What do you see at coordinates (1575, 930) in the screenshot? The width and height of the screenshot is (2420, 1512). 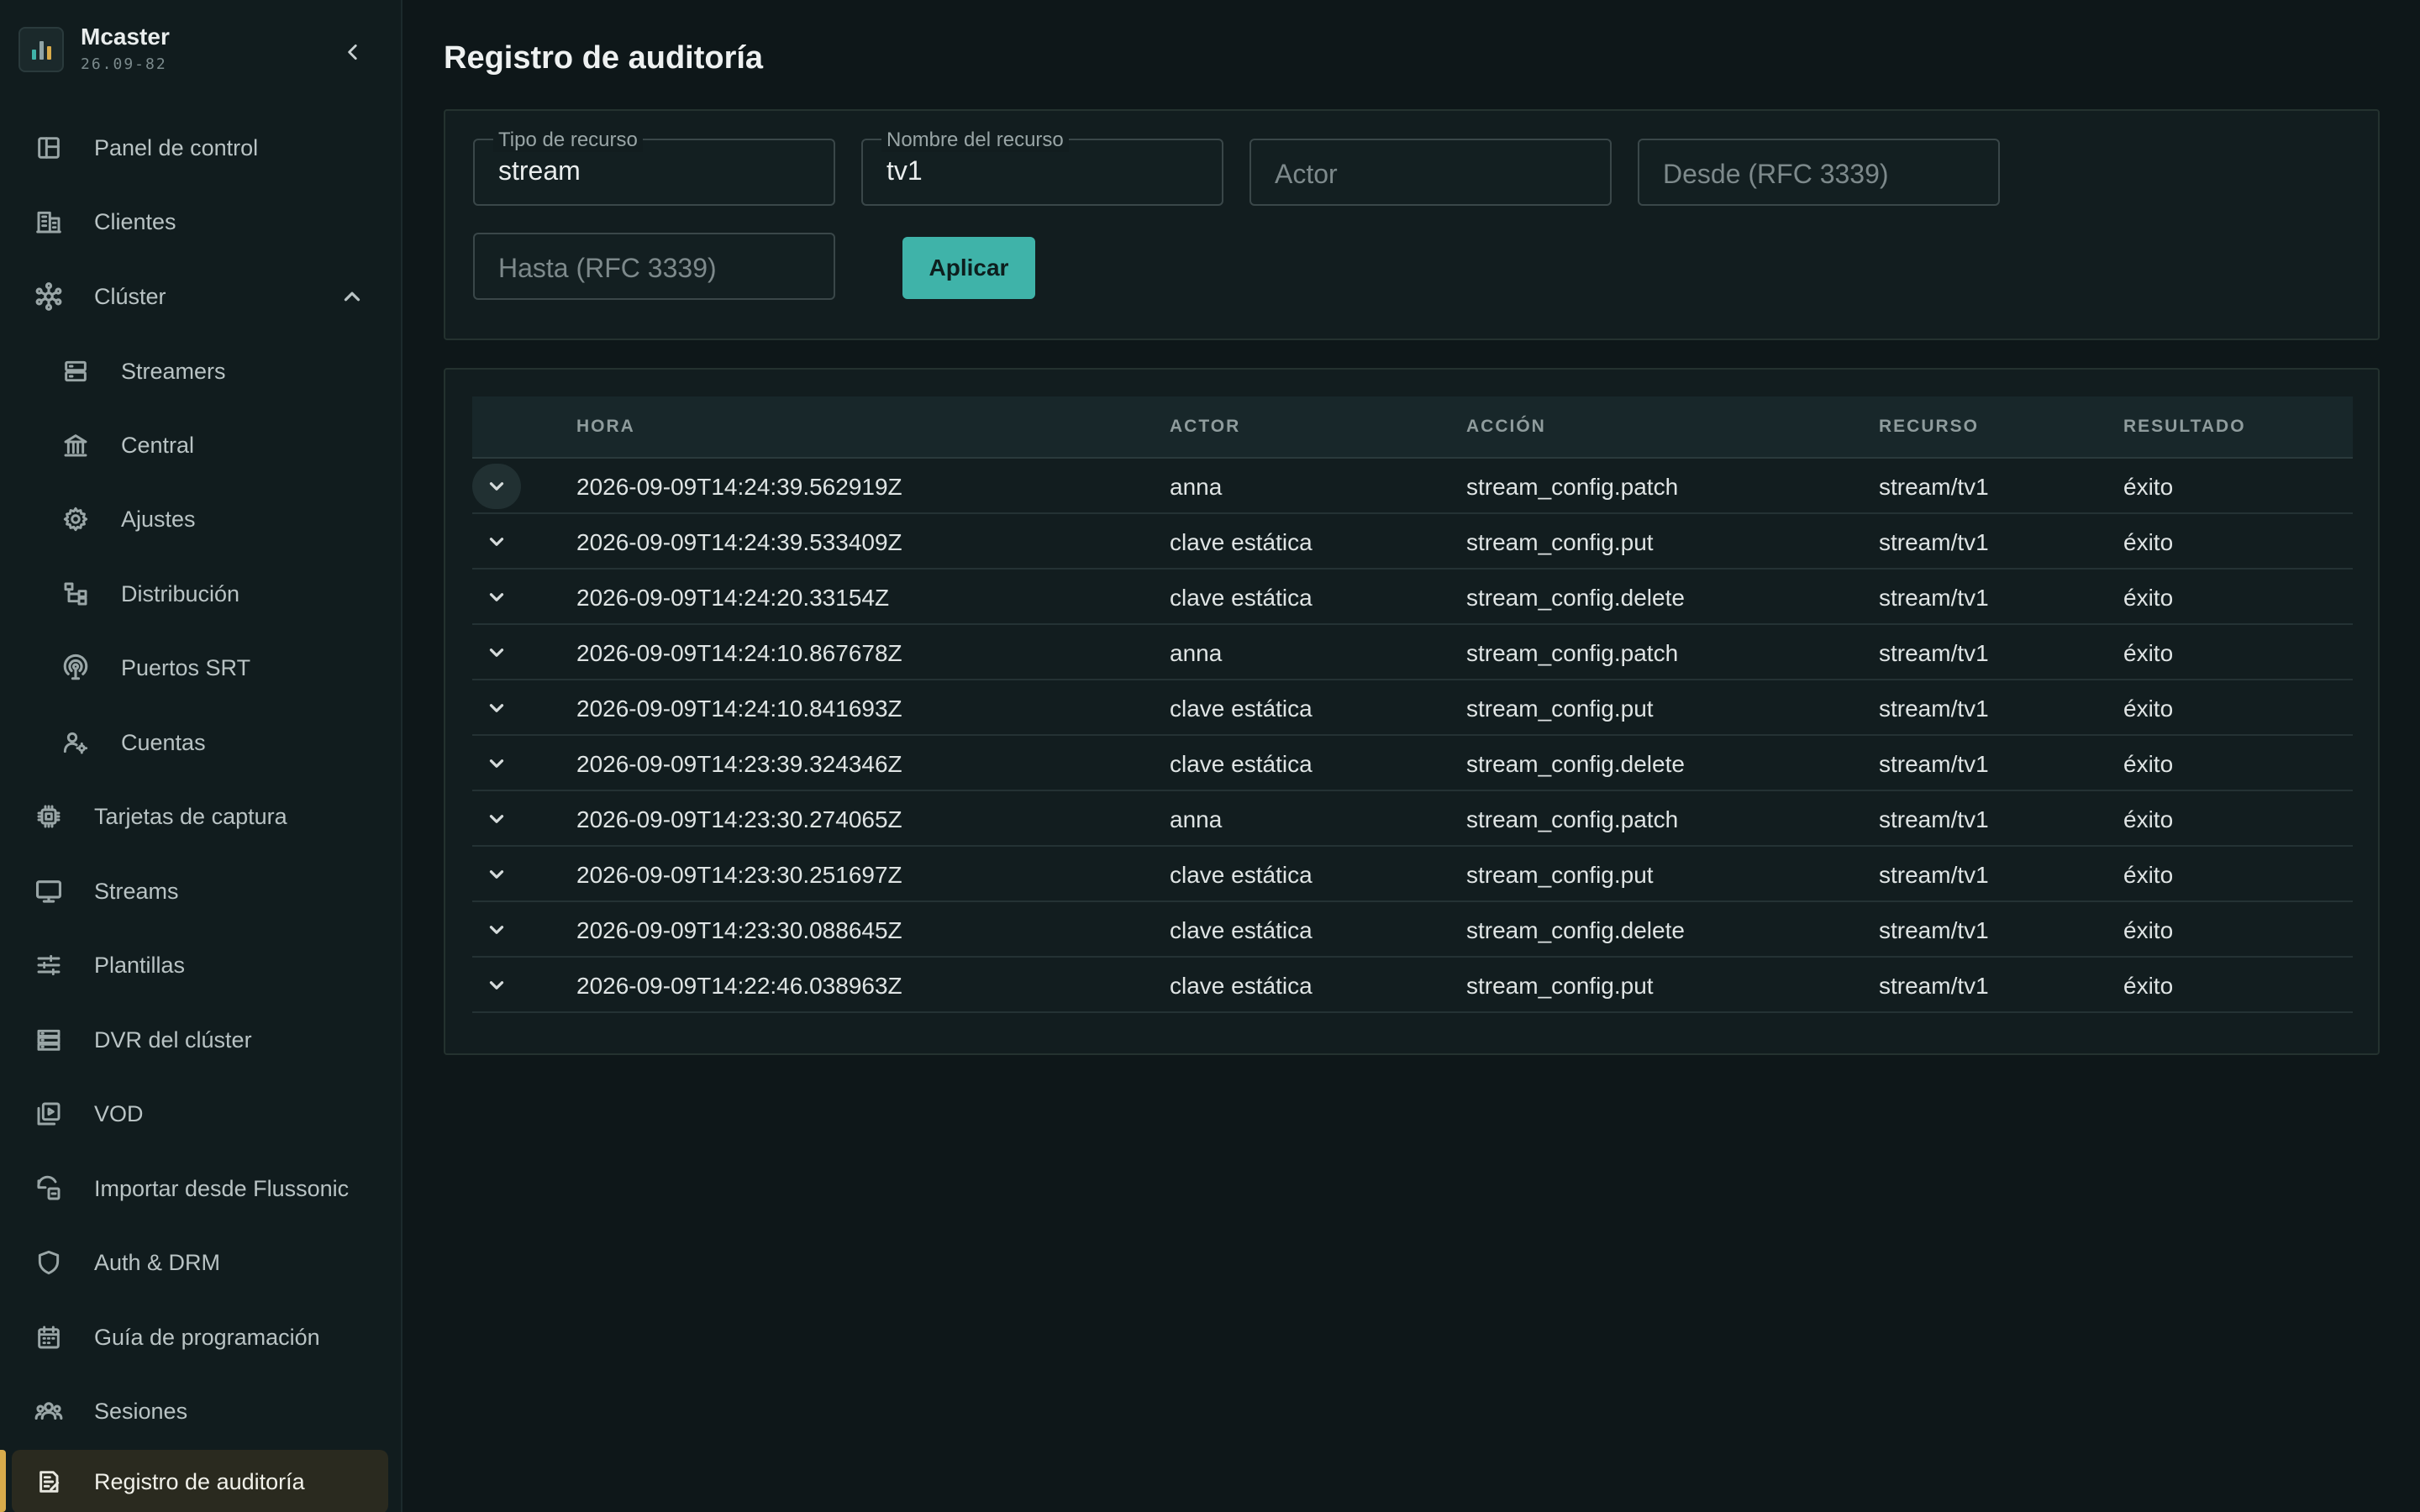 I see `cell-action: stream_config.delete` at bounding box center [1575, 930].